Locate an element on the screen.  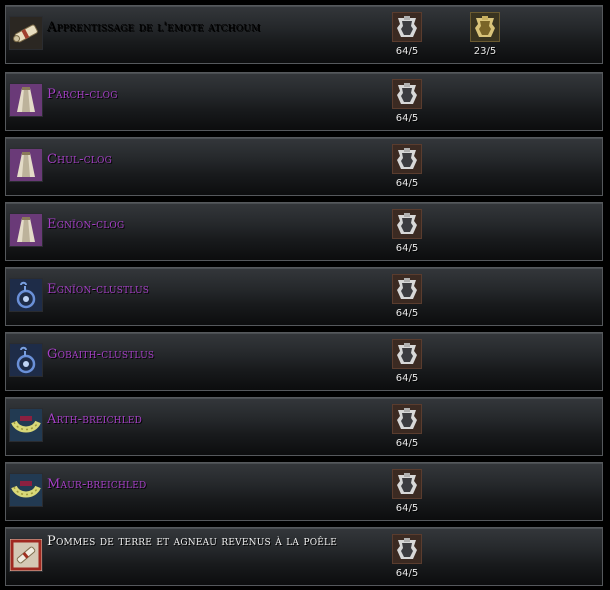
recipe-name: Apprentissage de l'emote atchoum is located at coordinates (154, 27).